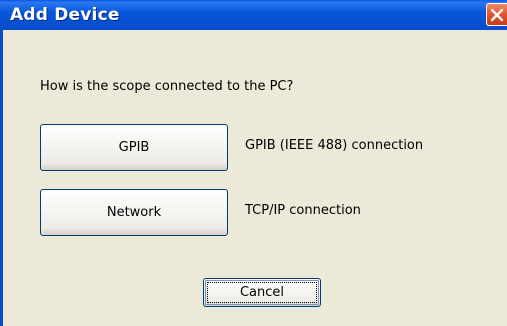 This screenshot has width=507, height=326. I want to click on close-button, so click(496, 14).